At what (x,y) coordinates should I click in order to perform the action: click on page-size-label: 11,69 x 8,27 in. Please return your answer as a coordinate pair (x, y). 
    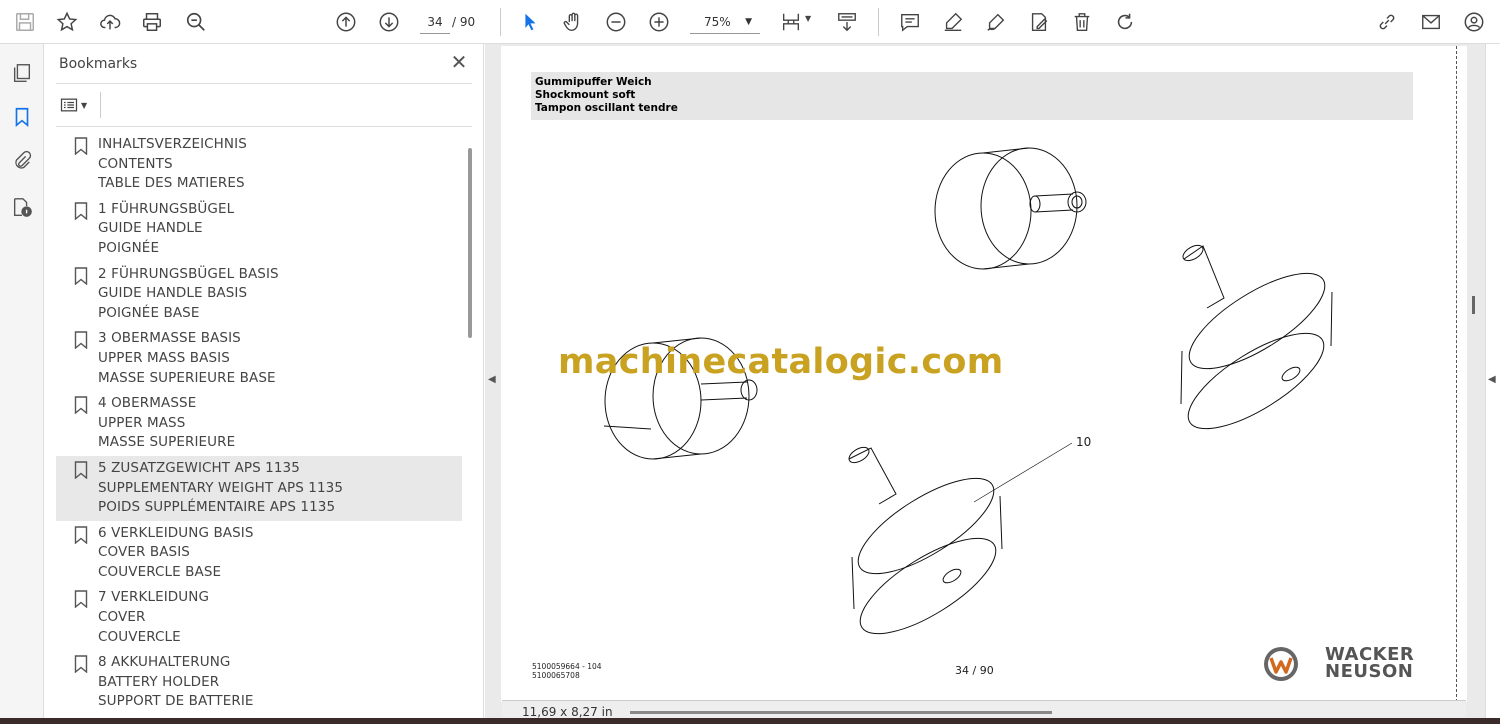
    Looking at the image, I should click on (567, 712).